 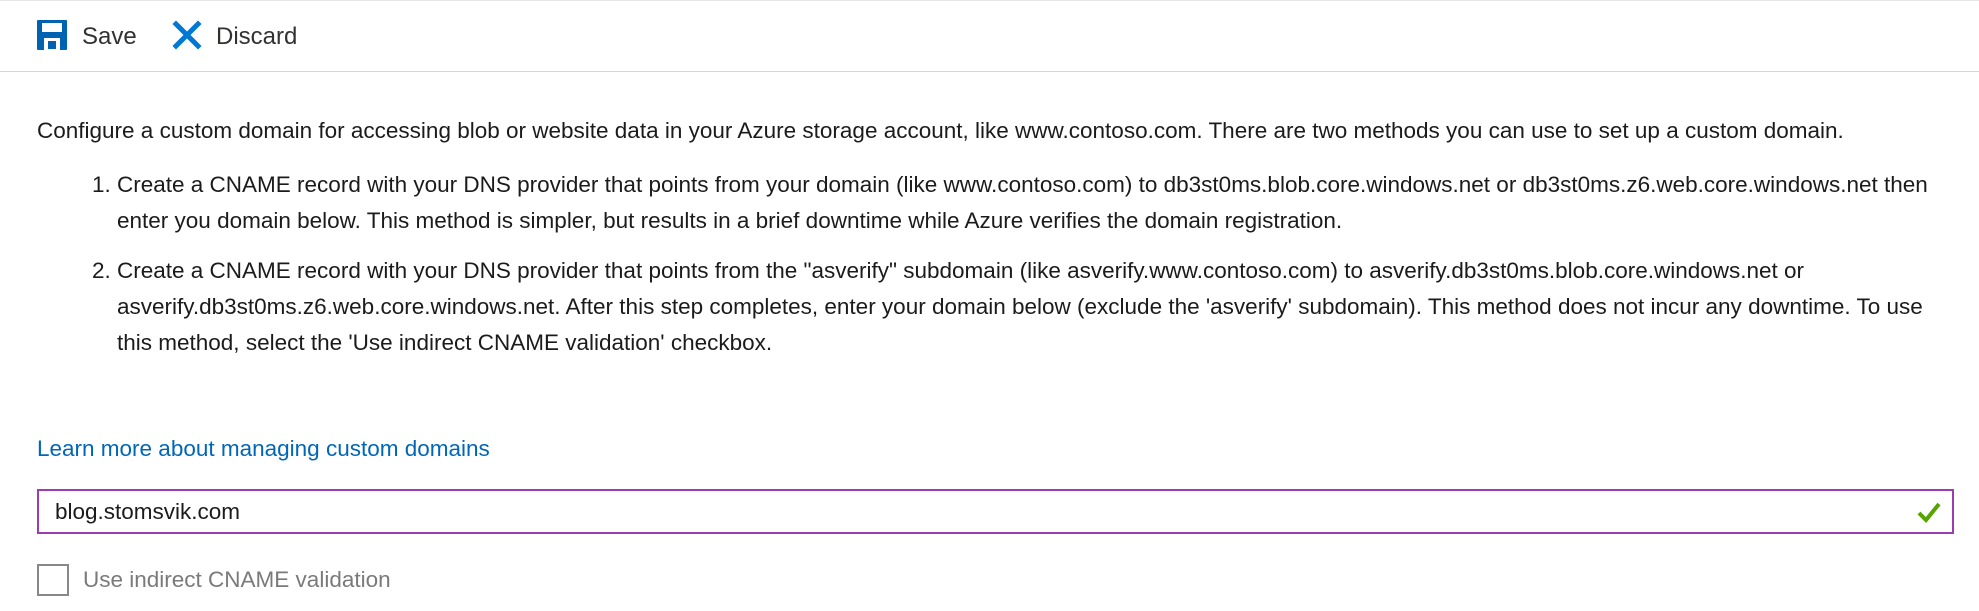 I want to click on indirect-cname-checkbox, so click(x=53, y=580).